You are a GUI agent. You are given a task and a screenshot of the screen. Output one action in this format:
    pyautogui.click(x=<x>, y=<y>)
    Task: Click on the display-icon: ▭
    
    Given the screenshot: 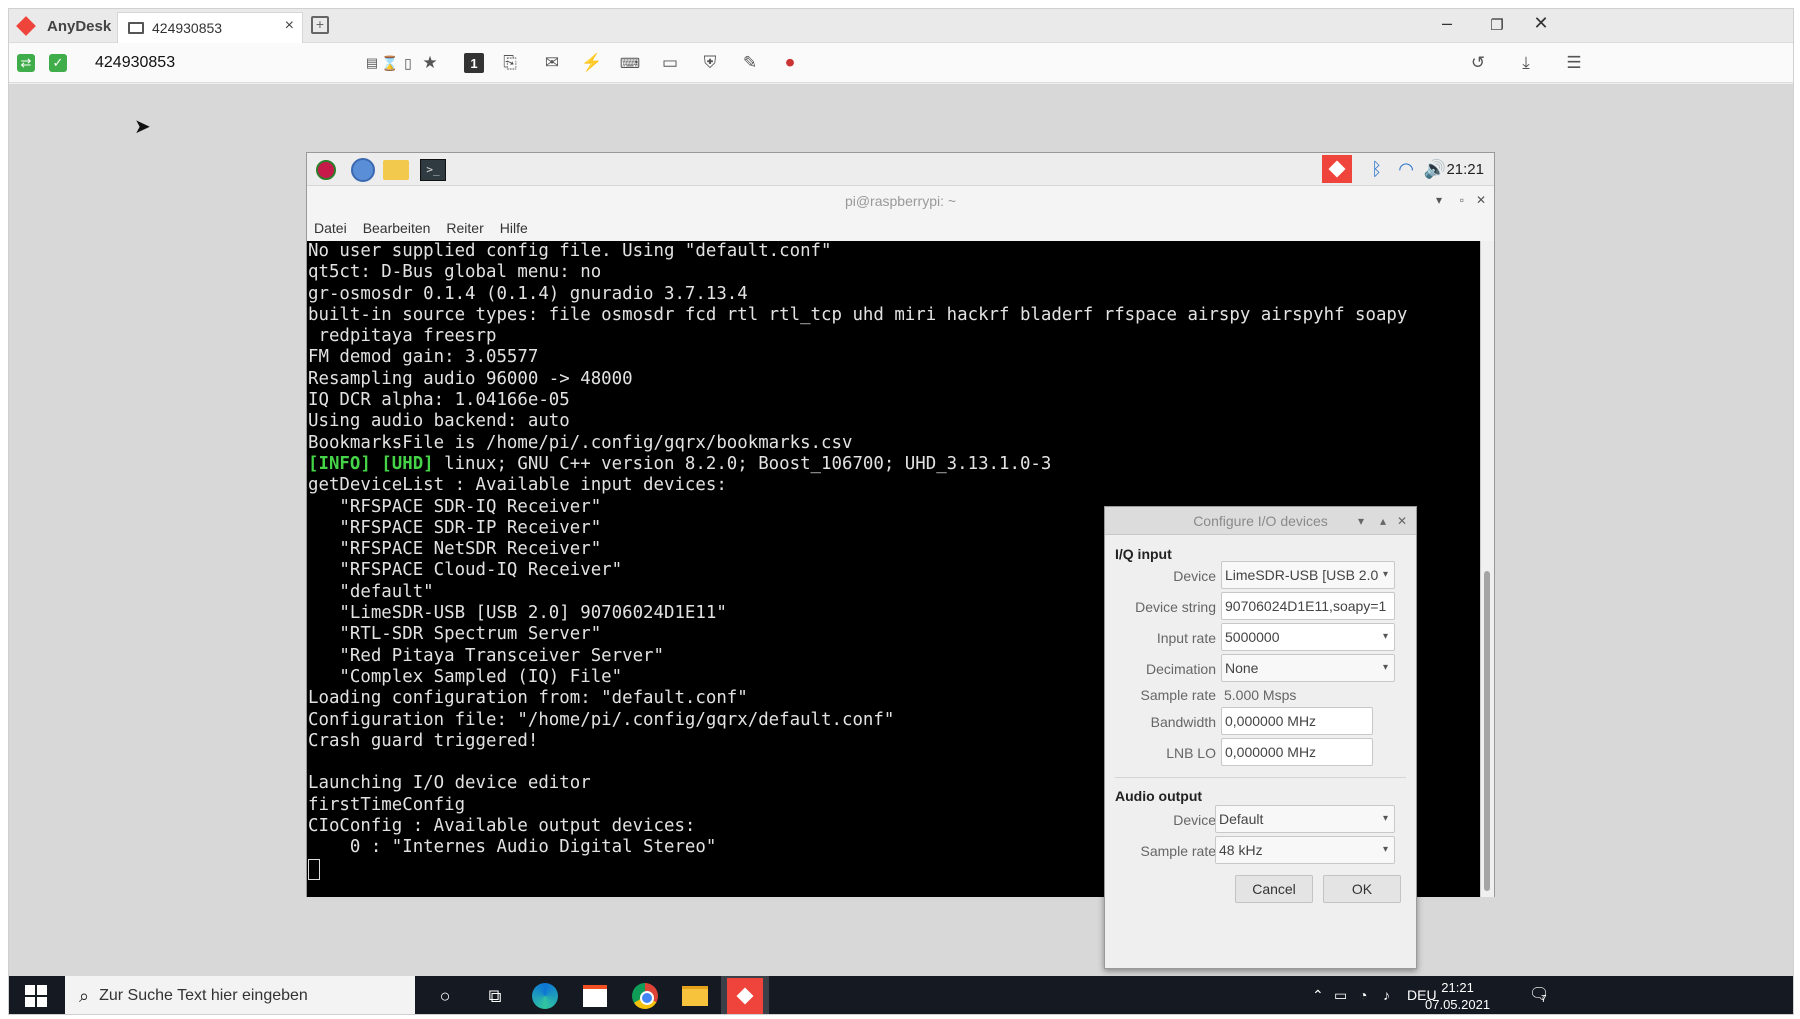 What is the action you would take?
    pyautogui.click(x=670, y=63)
    